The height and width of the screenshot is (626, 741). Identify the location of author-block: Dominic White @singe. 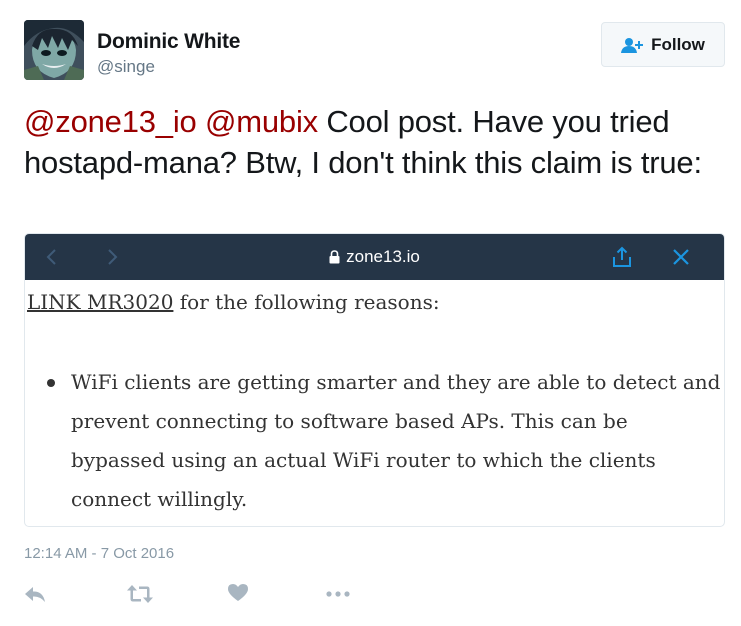
(168, 53).